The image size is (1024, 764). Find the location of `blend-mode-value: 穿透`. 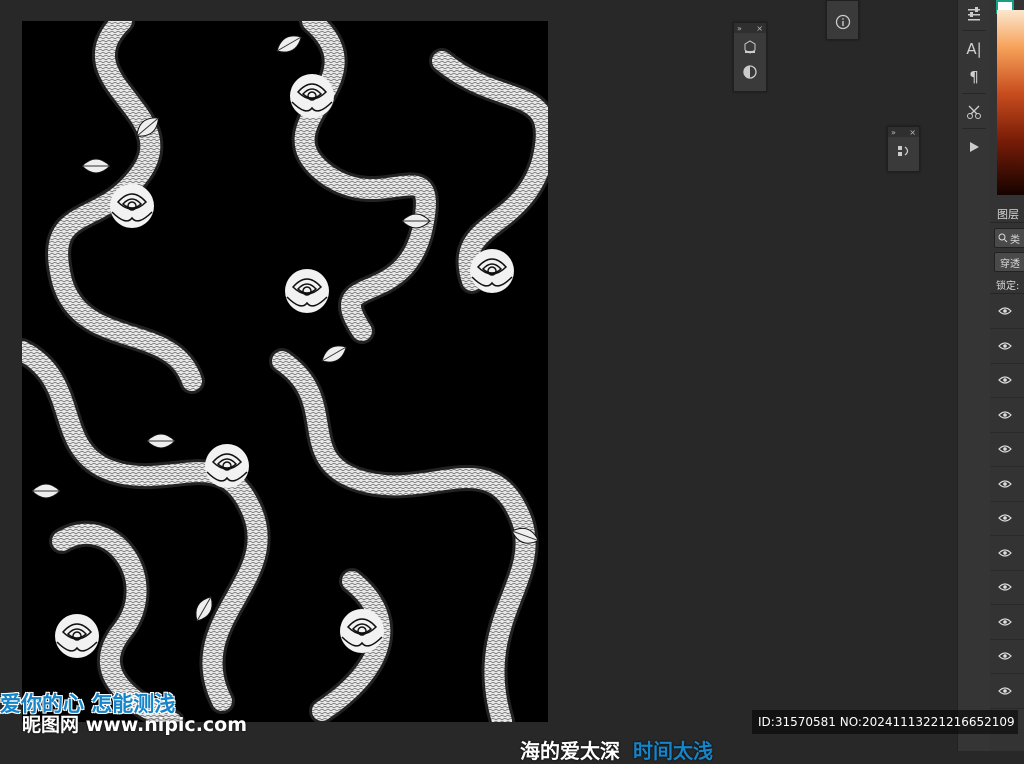

blend-mode-value: 穿透 is located at coordinates (1010, 264).